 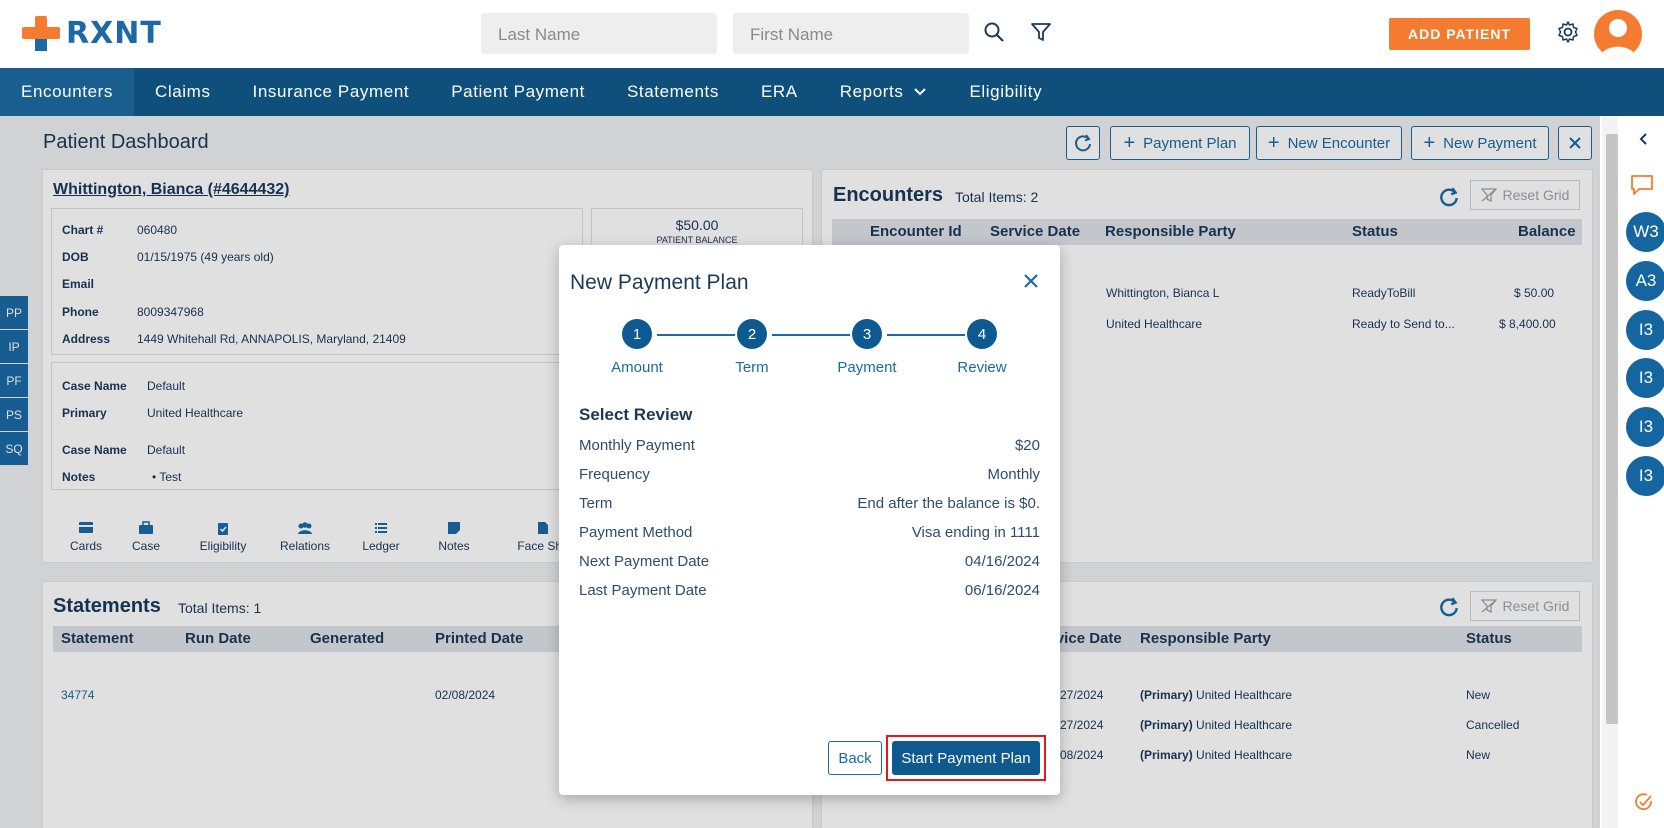 What do you see at coordinates (636, 414) in the screenshot?
I see `review-section-title: Select Review` at bounding box center [636, 414].